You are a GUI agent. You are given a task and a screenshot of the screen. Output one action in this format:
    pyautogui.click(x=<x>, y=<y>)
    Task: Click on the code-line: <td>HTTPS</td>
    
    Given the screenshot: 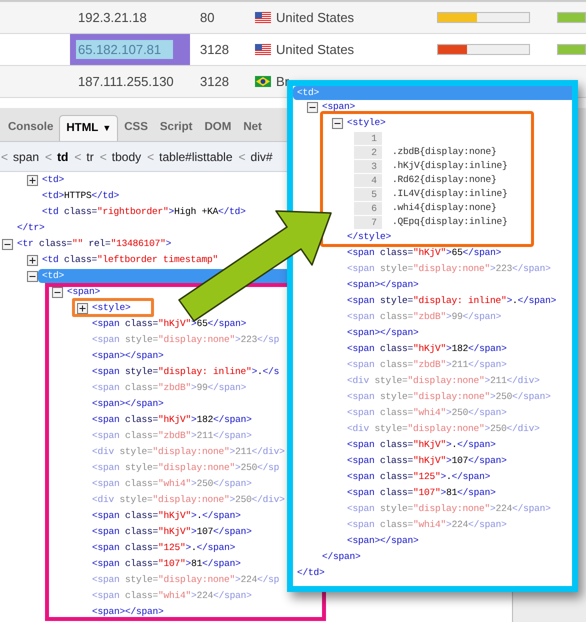 What is the action you would take?
    pyautogui.click(x=81, y=196)
    